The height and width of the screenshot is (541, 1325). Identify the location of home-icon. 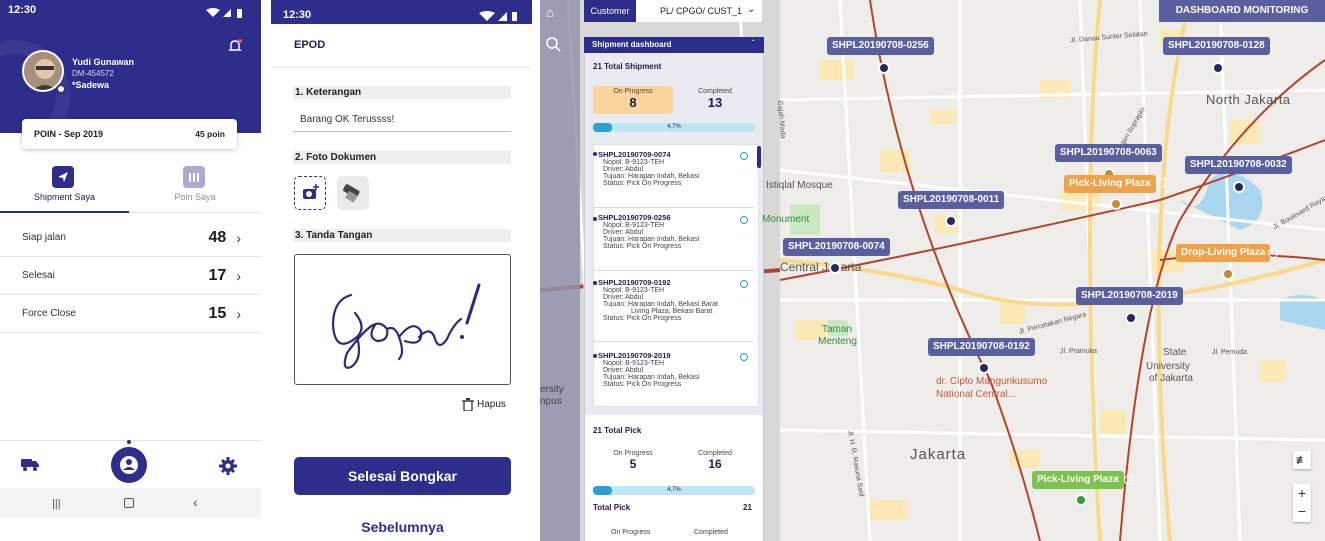
(129, 503).